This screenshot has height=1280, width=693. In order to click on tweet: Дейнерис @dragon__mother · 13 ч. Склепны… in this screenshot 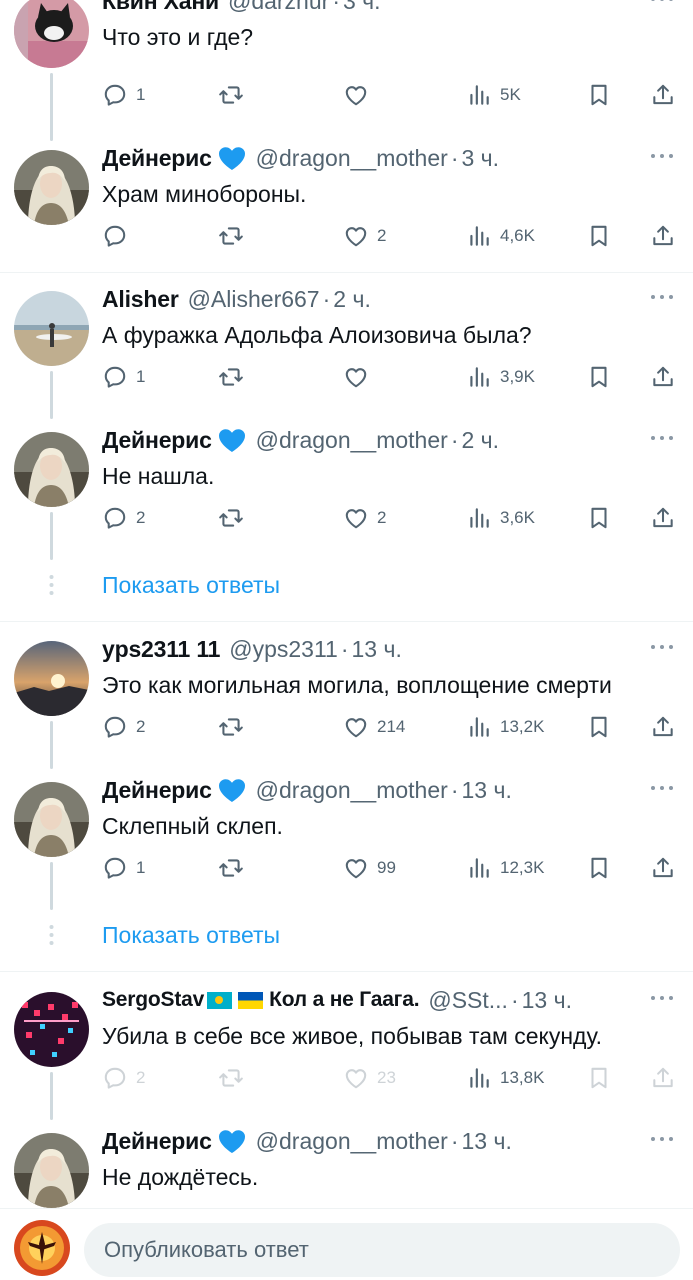, I will do `click(346, 842)`.